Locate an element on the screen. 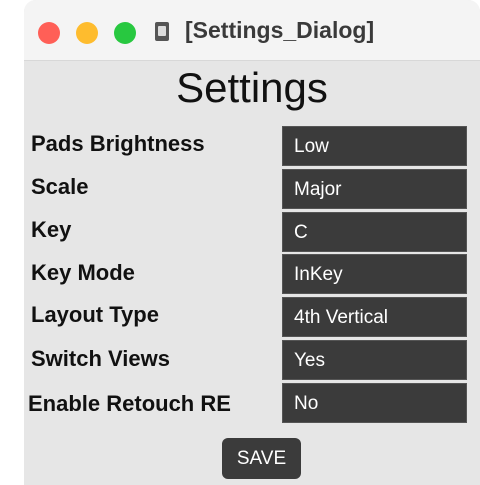  close-window-button is located at coordinates (49, 33).